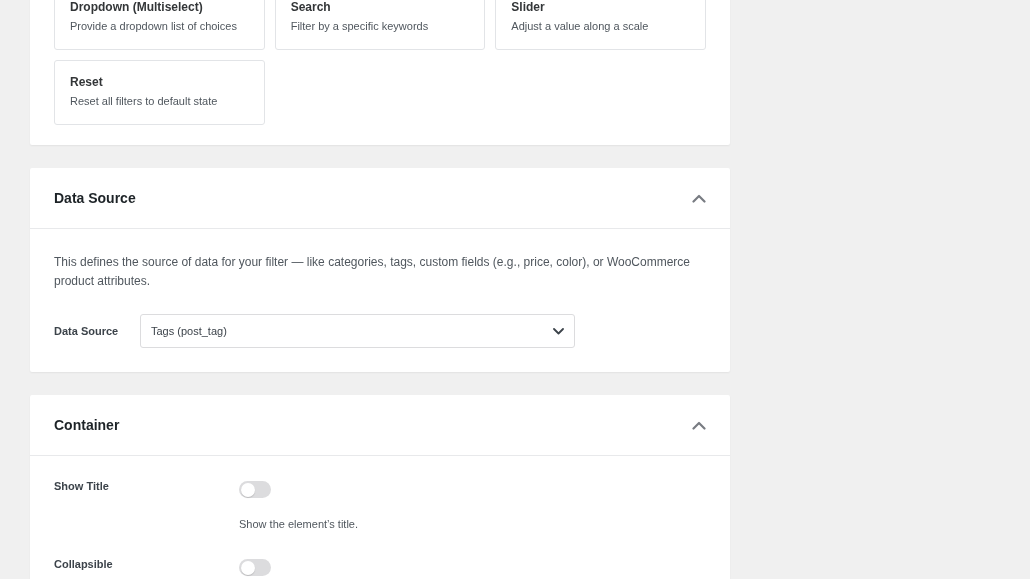 Image resolution: width=1030 pixels, height=579 pixels. What do you see at coordinates (357, 331) in the screenshot?
I see `select-field: Tags (post_tag)` at bounding box center [357, 331].